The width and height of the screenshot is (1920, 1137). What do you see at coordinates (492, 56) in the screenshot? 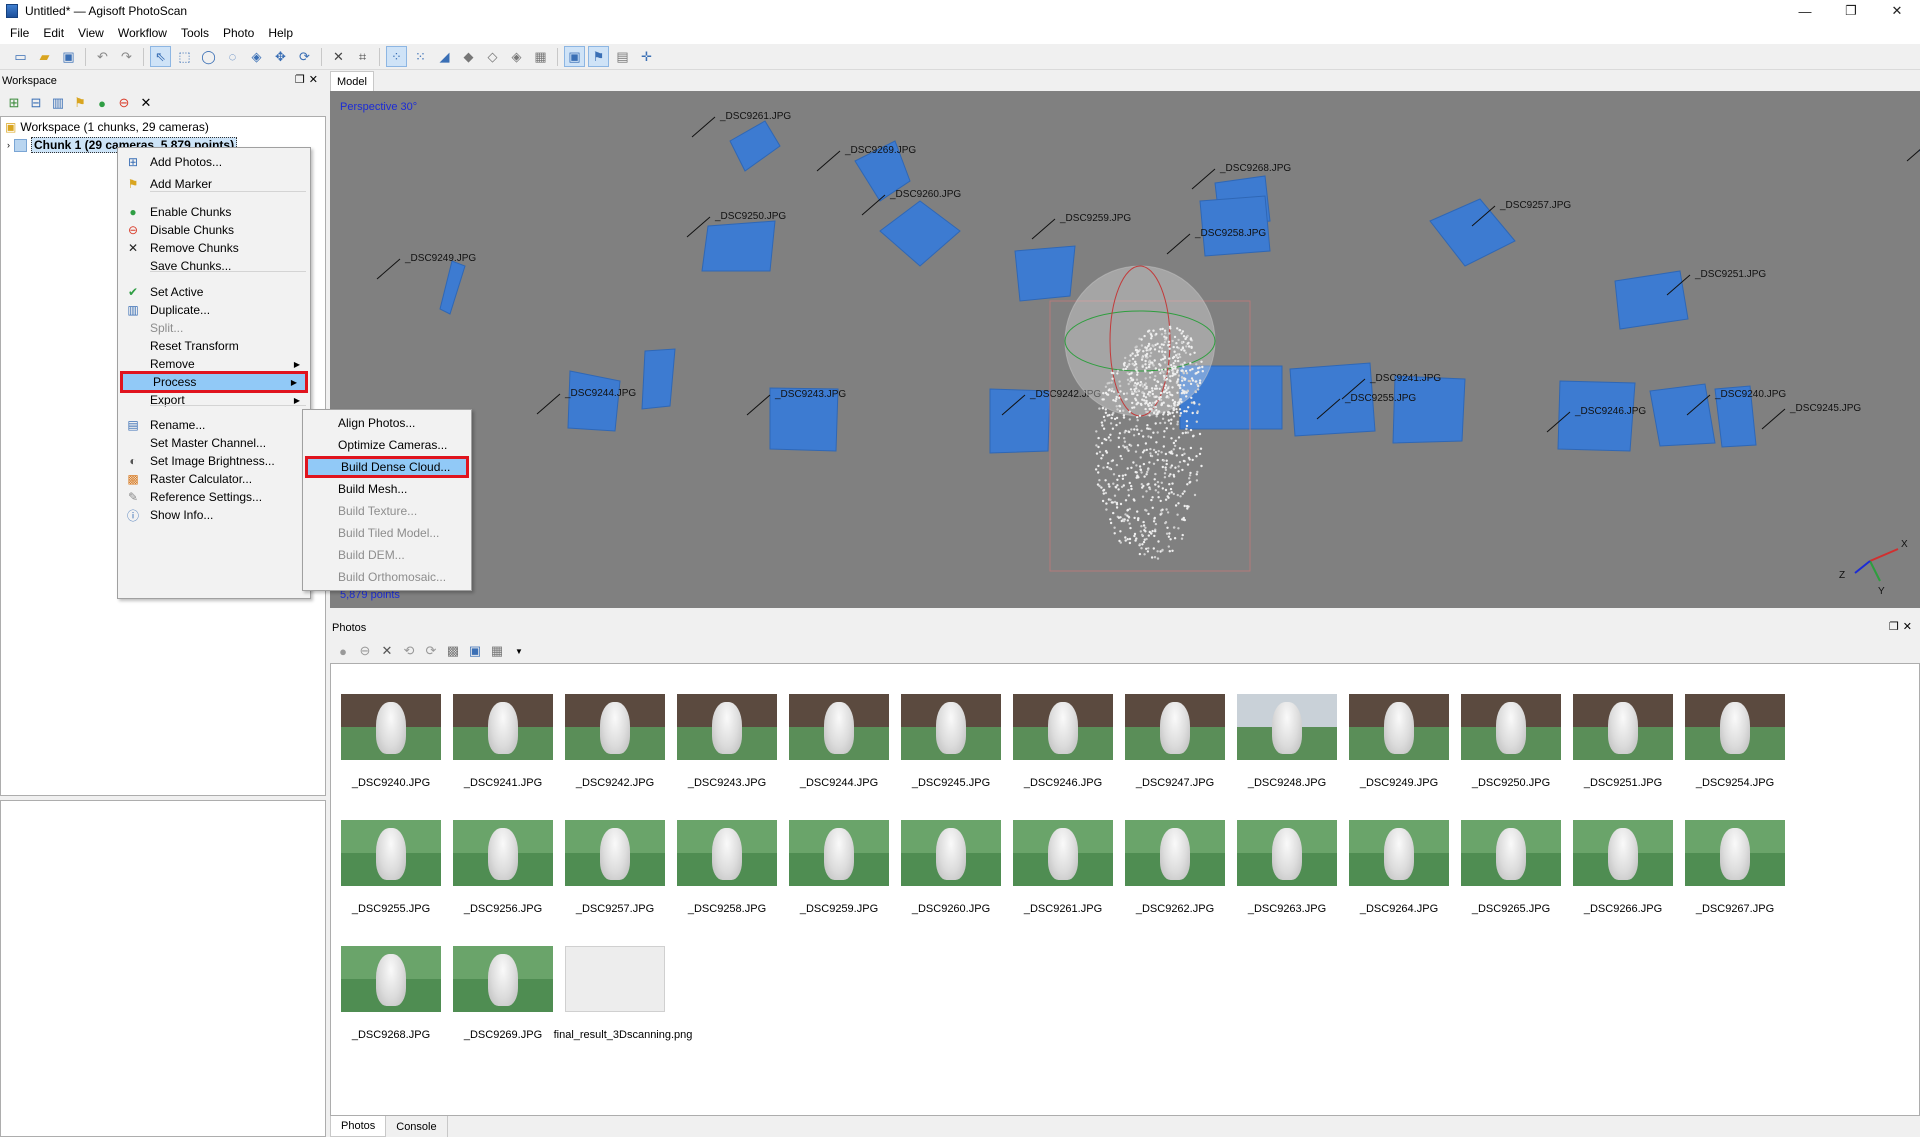
I see `show-wireframe-icon: ◇` at bounding box center [492, 56].